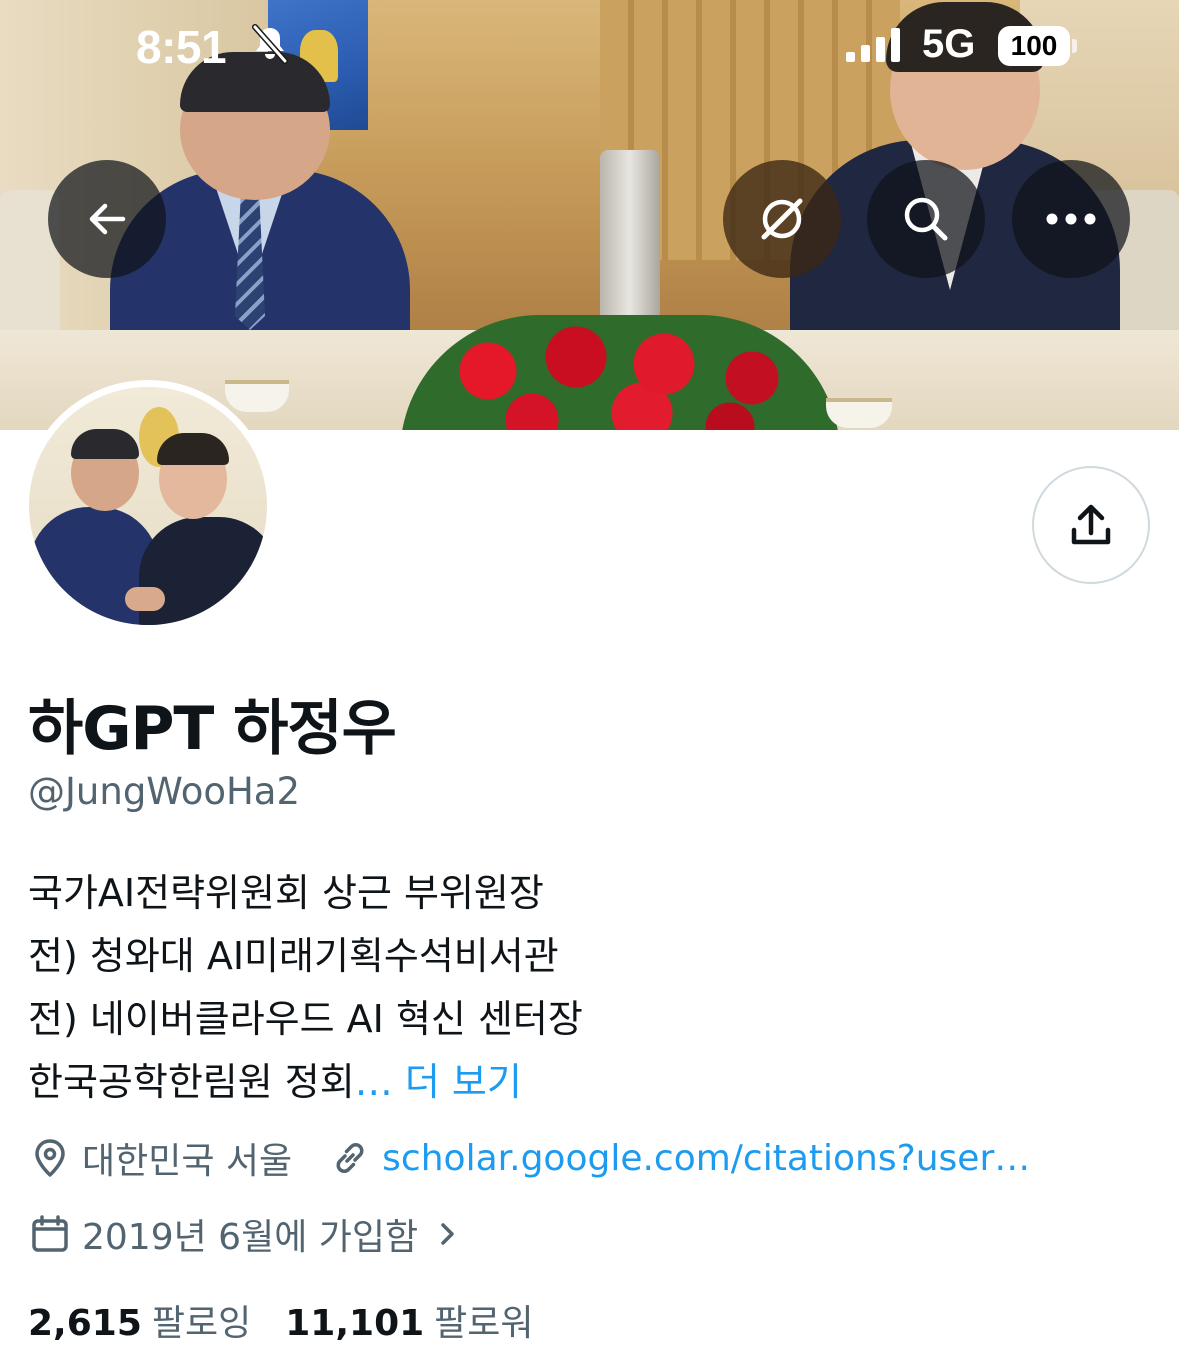  What do you see at coordinates (463, 1082) in the screenshot?
I see `show-more-link: 더 보기` at bounding box center [463, 1082].